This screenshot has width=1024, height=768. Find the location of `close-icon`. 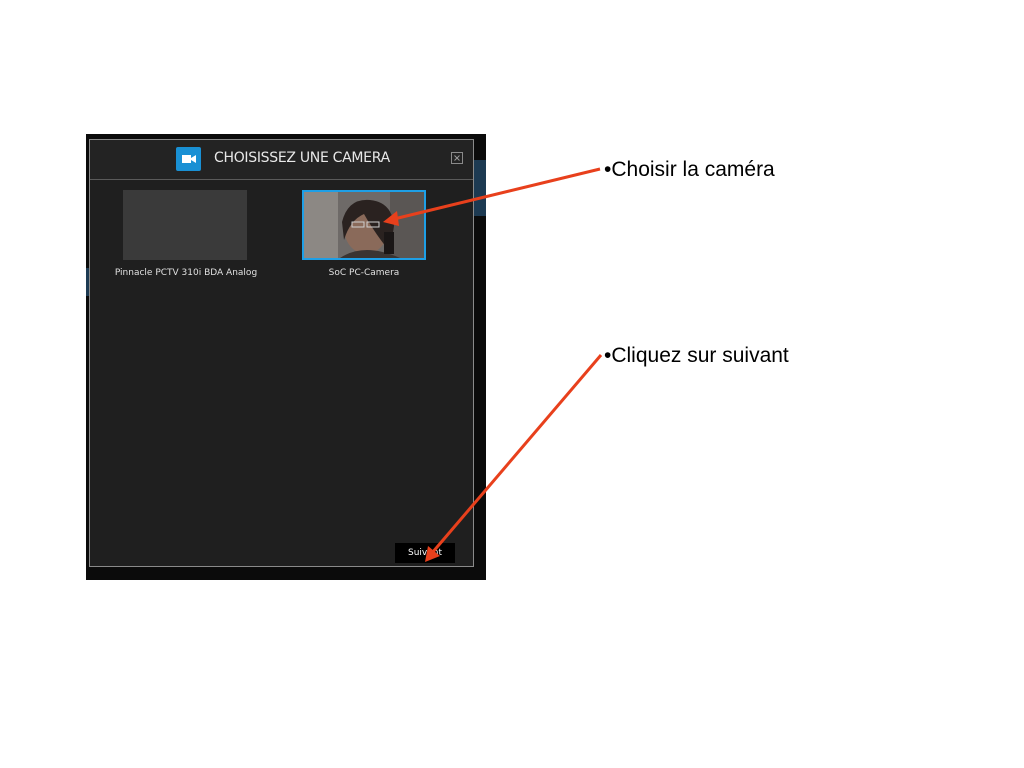

close-icon is located at coordinates (457, 158).